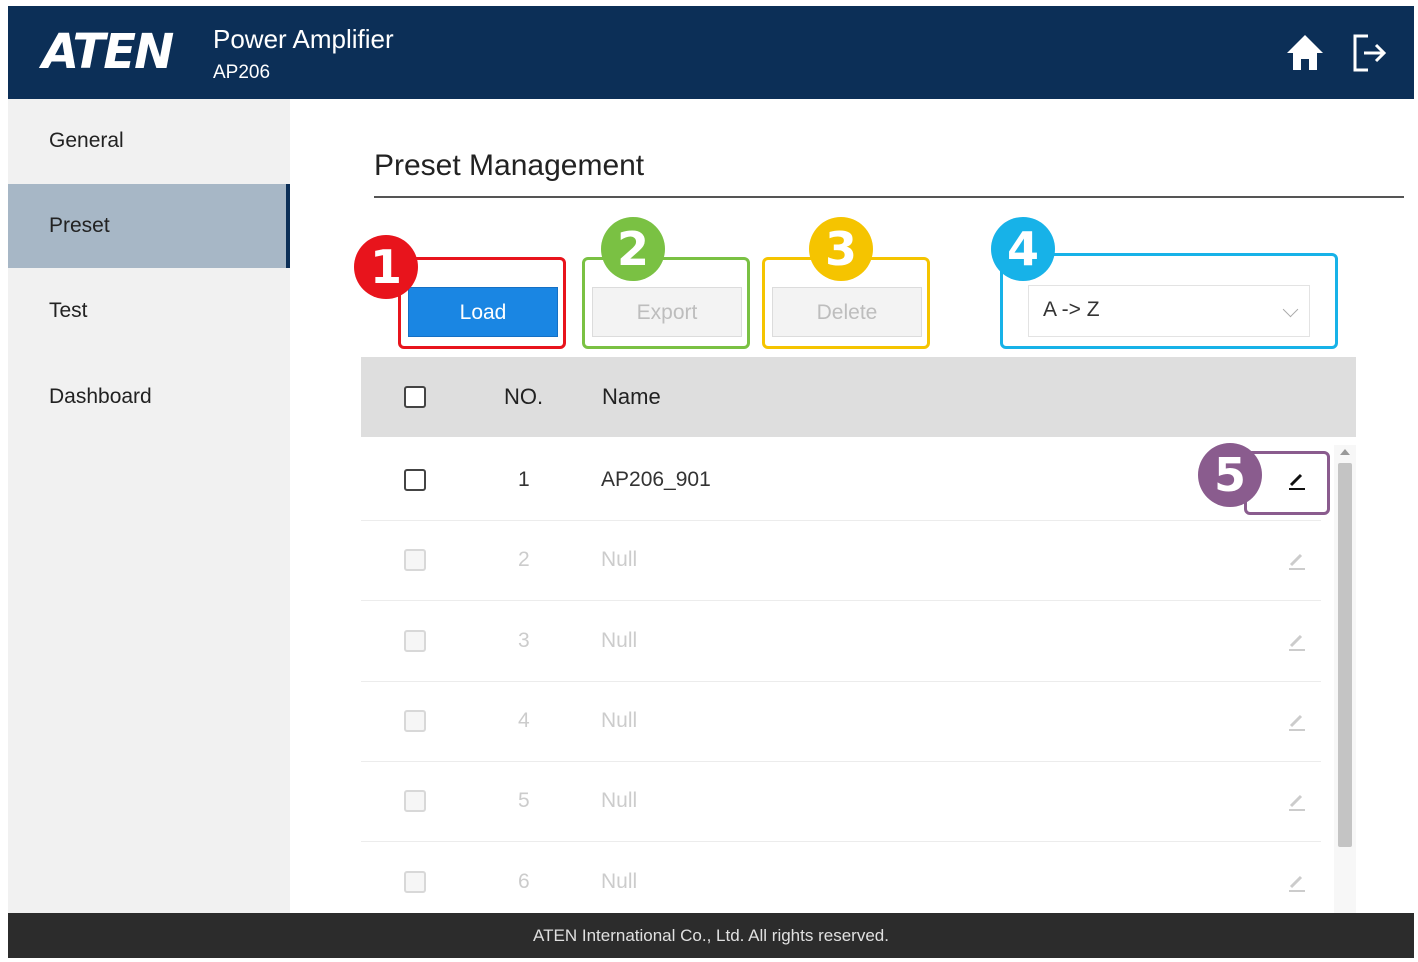 The width and height of the screenshot is (1418, 962). What do you see at coordinates (524, 800) in the screenshot?
I see `row-number: 5` at bounding box center [524, 800].